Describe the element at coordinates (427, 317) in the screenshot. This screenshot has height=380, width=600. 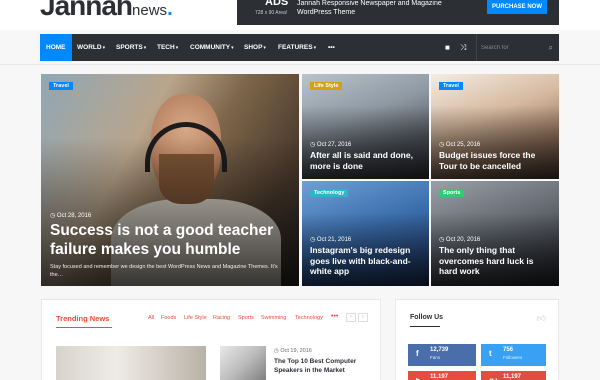
I see `follow-title: Follow Us` at that location.